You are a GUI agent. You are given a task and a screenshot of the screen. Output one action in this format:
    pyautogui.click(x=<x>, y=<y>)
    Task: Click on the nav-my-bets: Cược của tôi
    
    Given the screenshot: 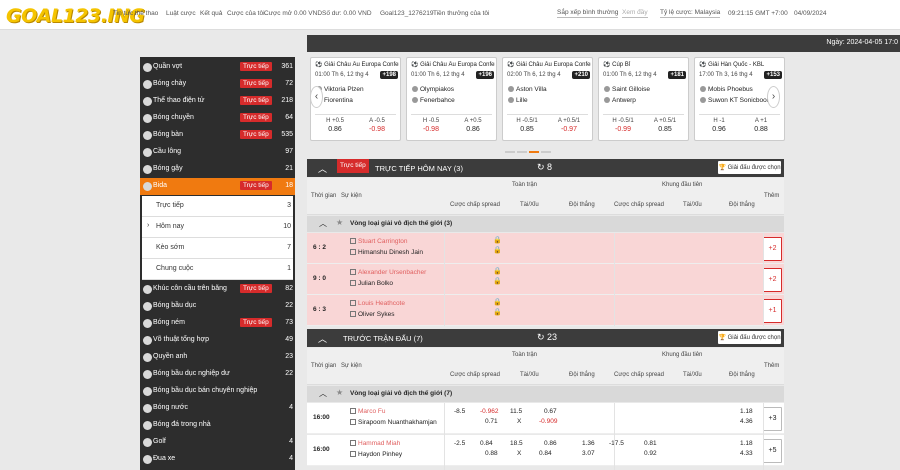 What is the action you would take?
    pyautogui.click(x=246, y=13)
    